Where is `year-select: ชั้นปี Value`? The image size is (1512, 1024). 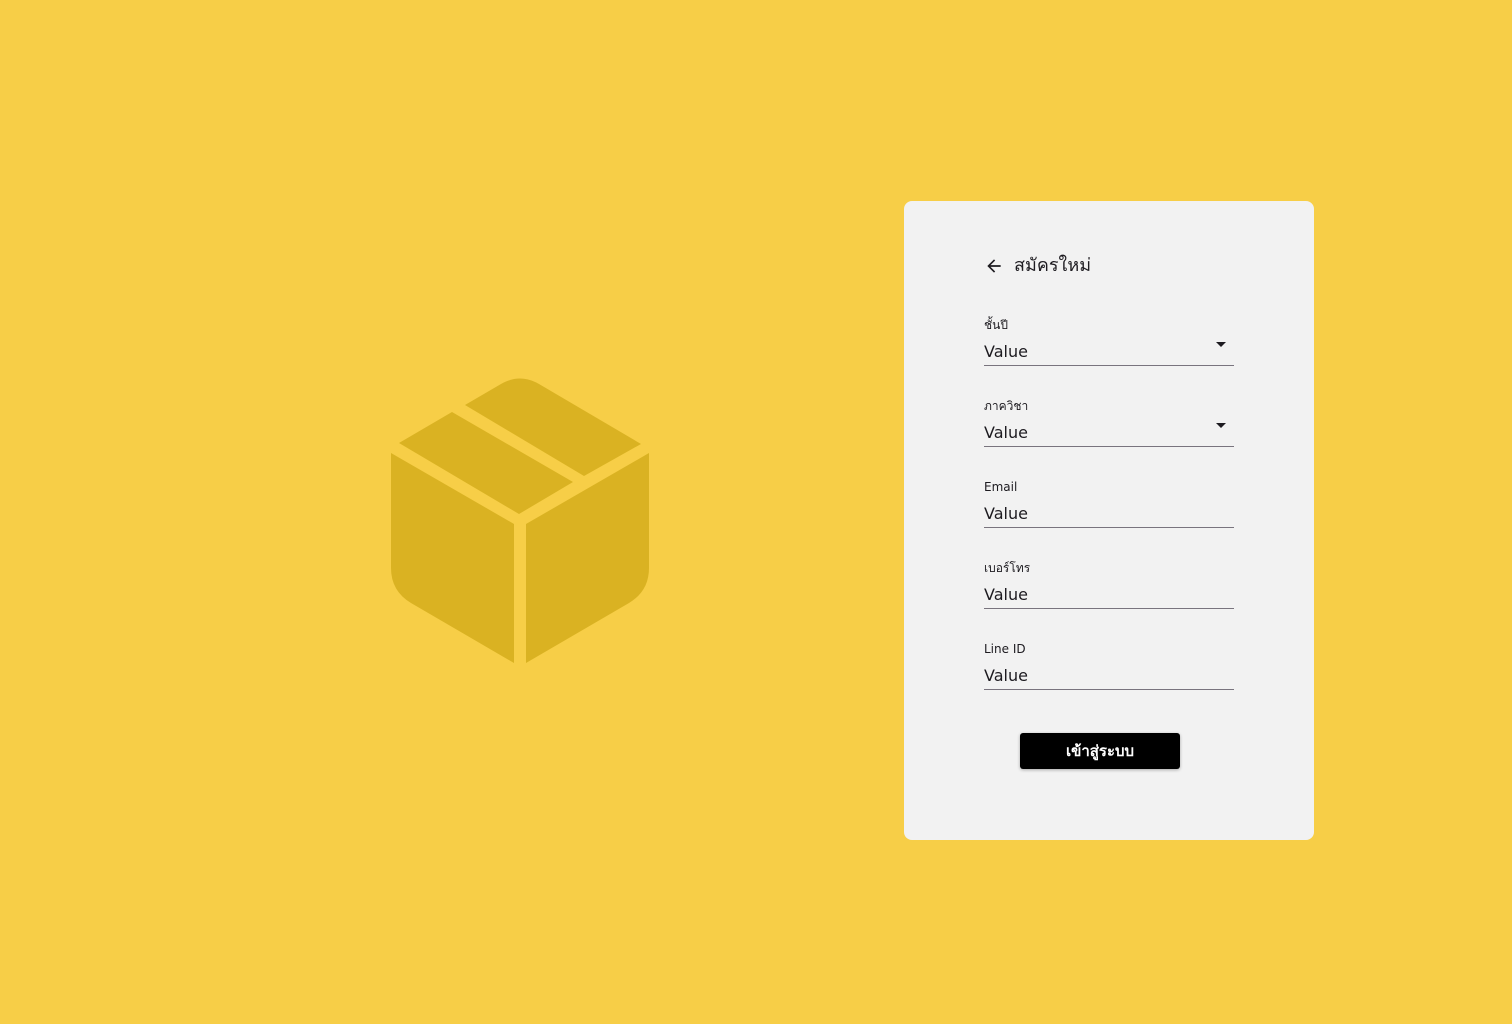
year-select: ชั้นปี Value is located at coordinates (1109, 341).